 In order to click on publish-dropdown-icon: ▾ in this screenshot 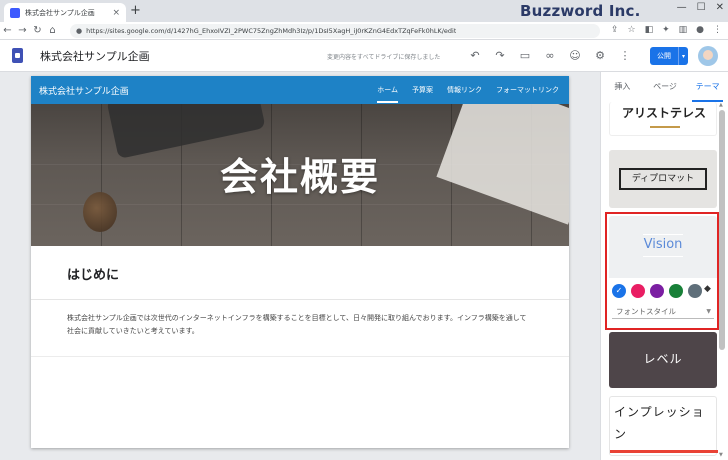, I will do `click(683, 56)`.